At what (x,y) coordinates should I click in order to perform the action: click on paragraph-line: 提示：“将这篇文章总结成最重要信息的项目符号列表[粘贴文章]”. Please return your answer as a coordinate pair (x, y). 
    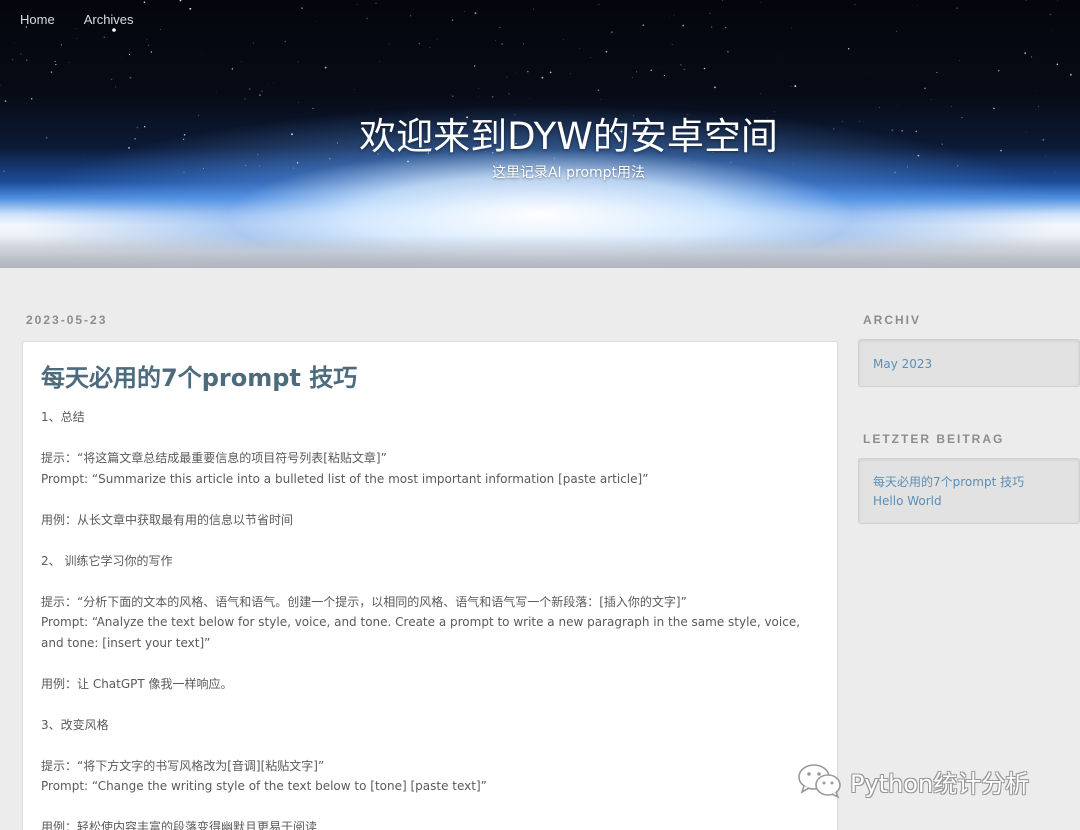
    Looking at the image, I should click on (214, 458).